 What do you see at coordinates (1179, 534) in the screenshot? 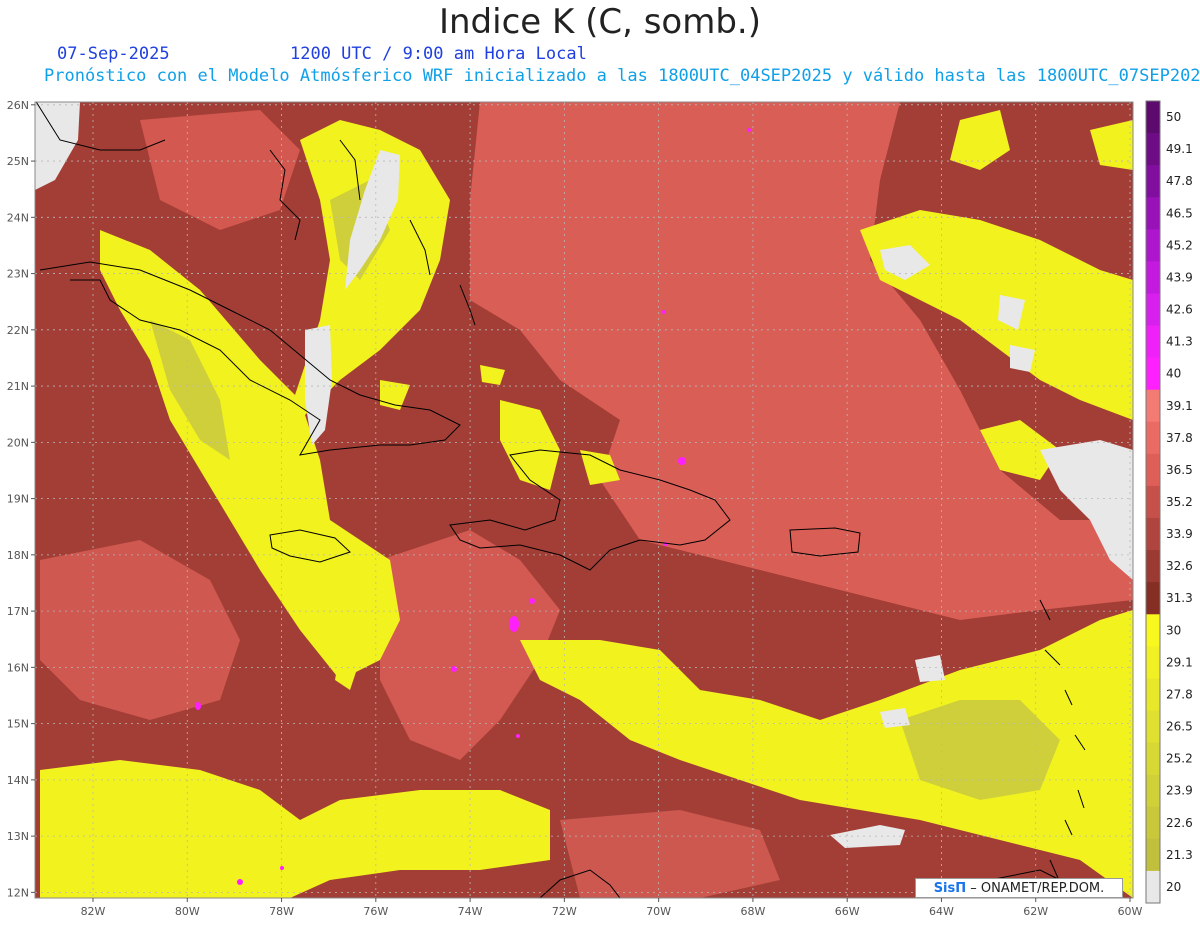
I see `colorbar-label: 33.9` at bounding box center [1179, 534].